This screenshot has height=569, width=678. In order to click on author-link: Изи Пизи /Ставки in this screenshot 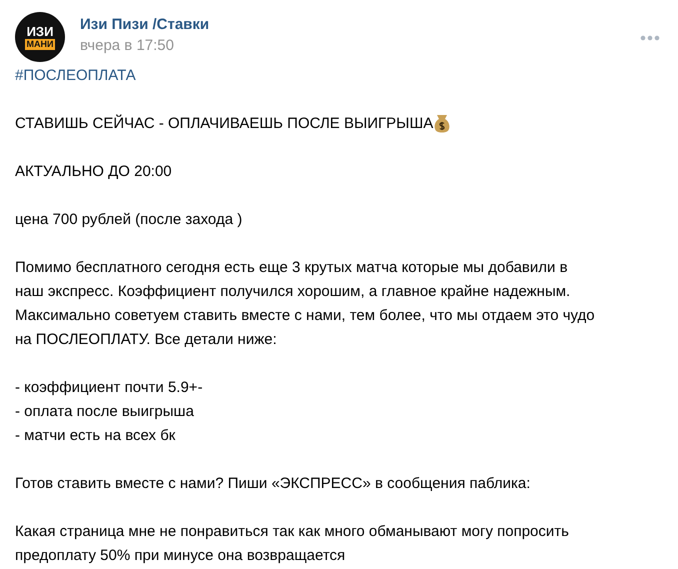, I will do `click(145, 25)`.